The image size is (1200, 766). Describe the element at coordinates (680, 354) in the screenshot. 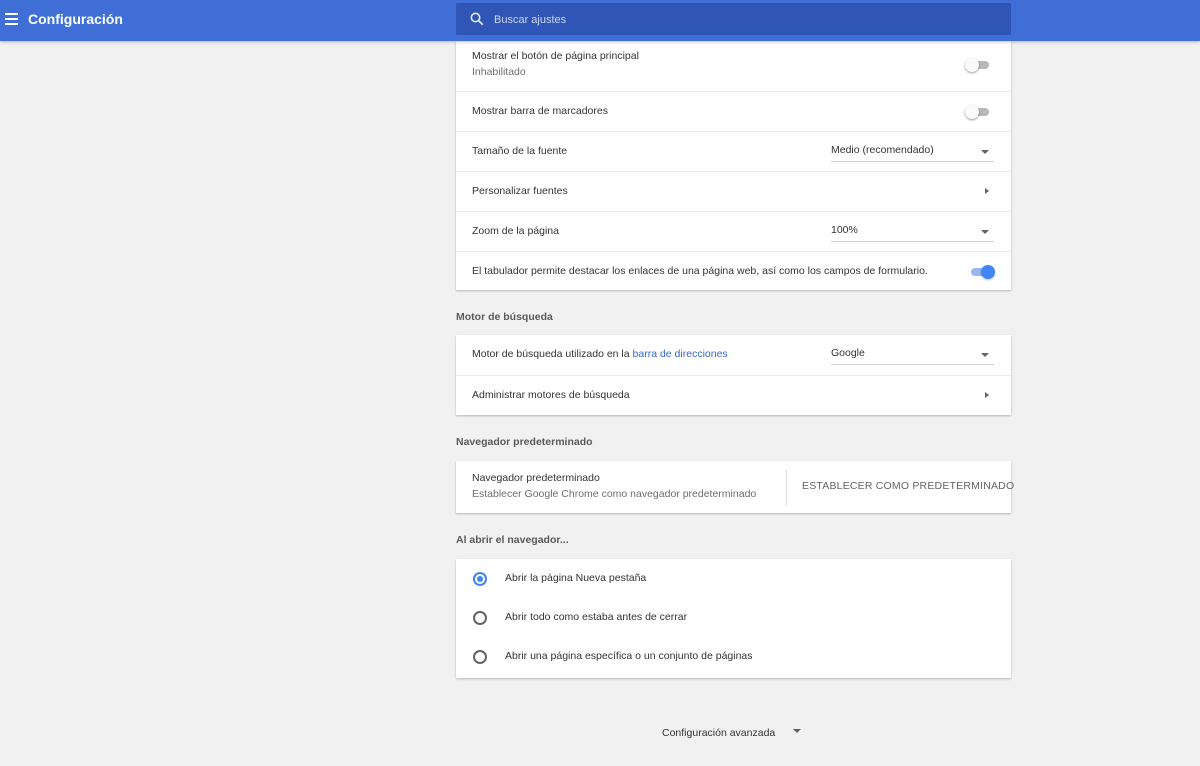

I see `address-bar-link: barra de direcciones` at that location.